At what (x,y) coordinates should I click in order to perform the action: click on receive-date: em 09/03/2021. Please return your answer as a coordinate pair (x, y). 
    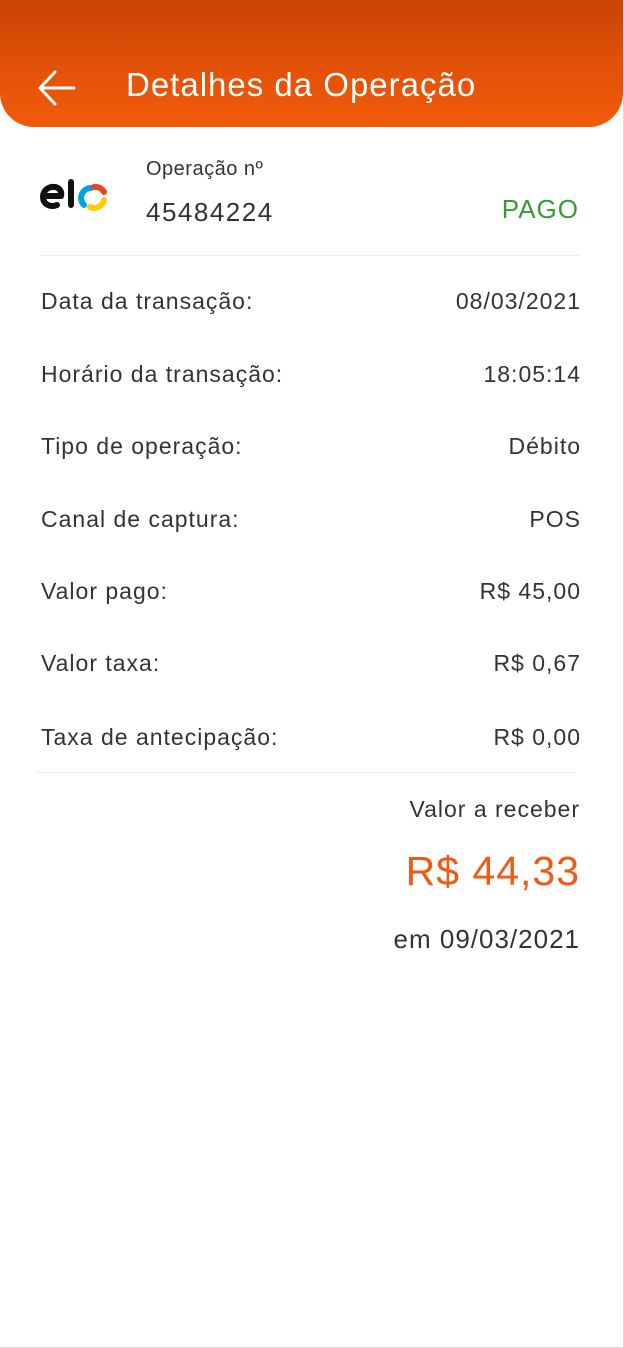
    Looking at the image, I should click on (486, 939).